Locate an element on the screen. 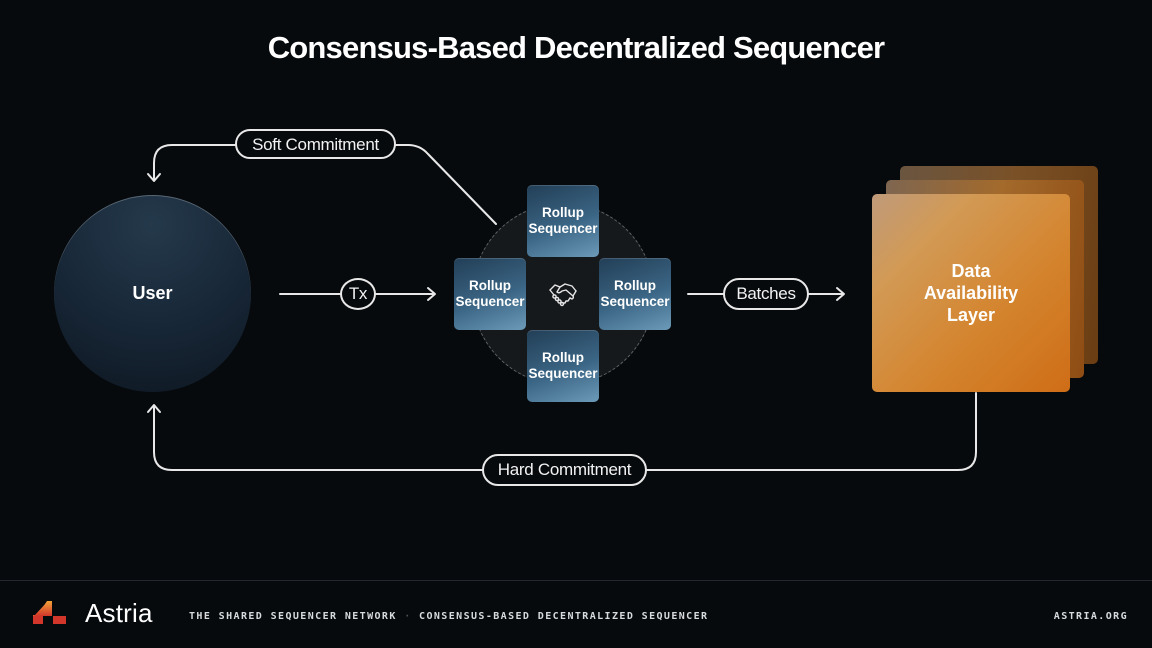  brand-name: Astria is located at coordinates (119, 613).